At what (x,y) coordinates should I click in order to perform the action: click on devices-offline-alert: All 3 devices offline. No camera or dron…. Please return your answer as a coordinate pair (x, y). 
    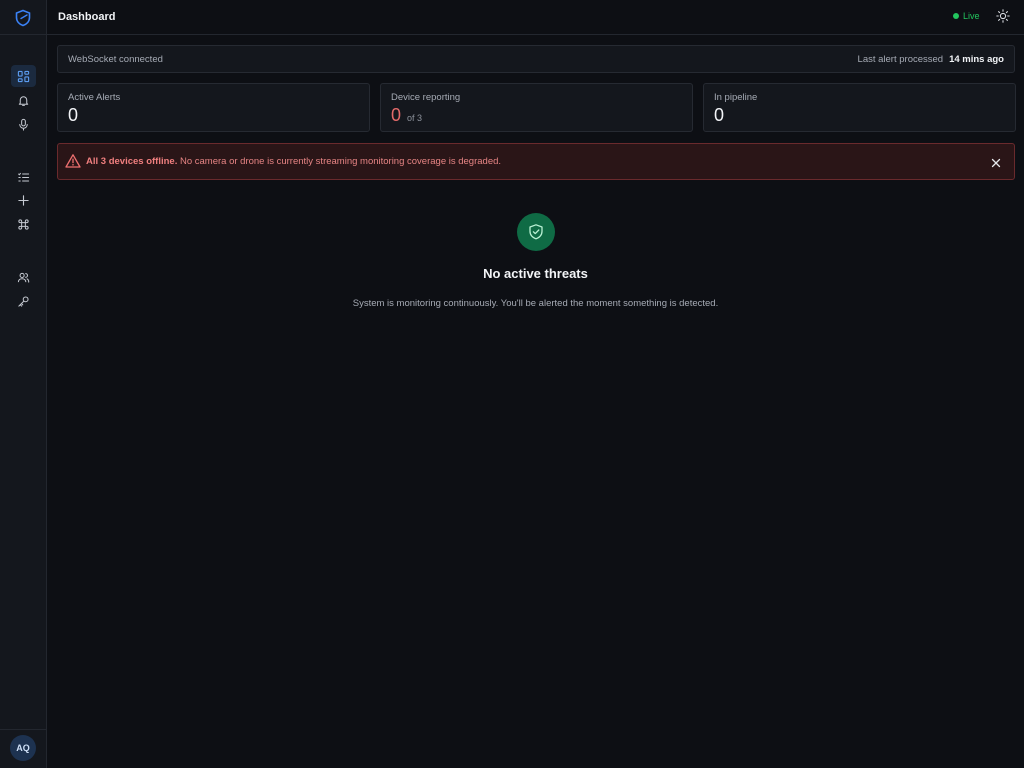
    Looking at the image, I should click on (536, 161).